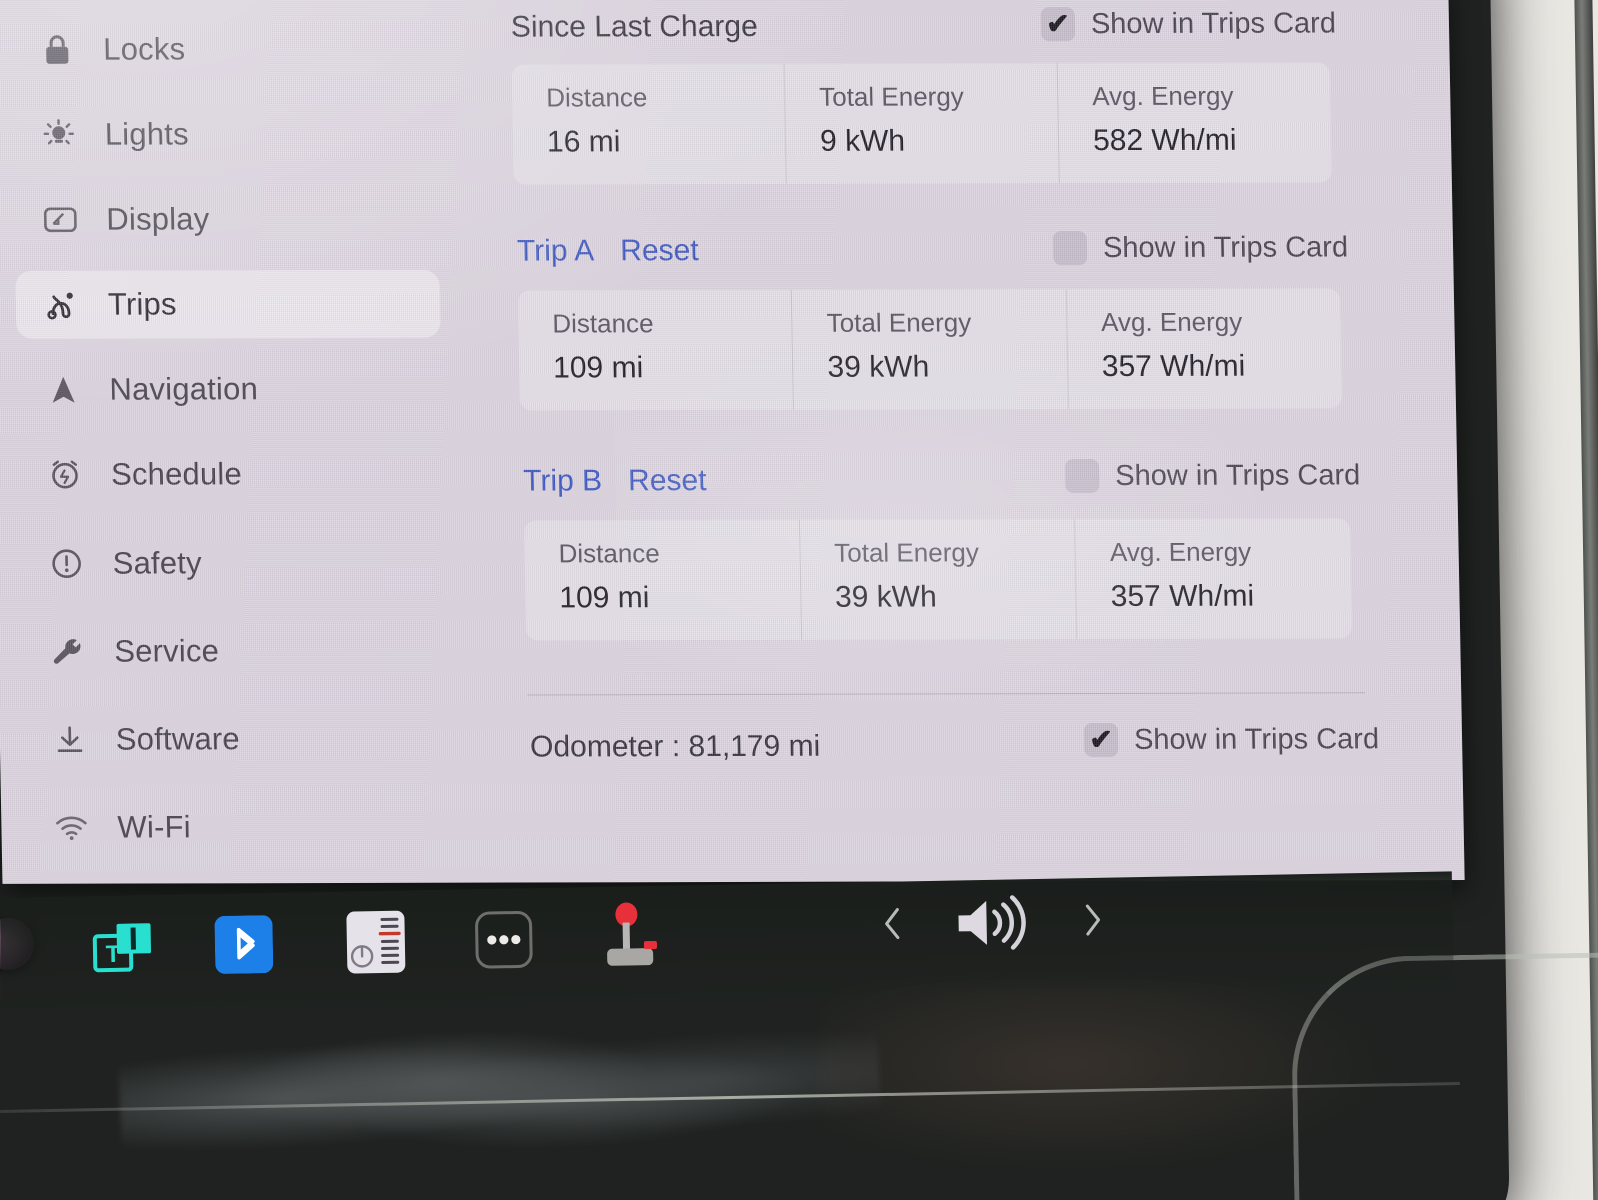  What do you see at coordinates (158, 219) in the screenshot?
I see `sidebar-item-label: Display` at bounding box center [158, 219].